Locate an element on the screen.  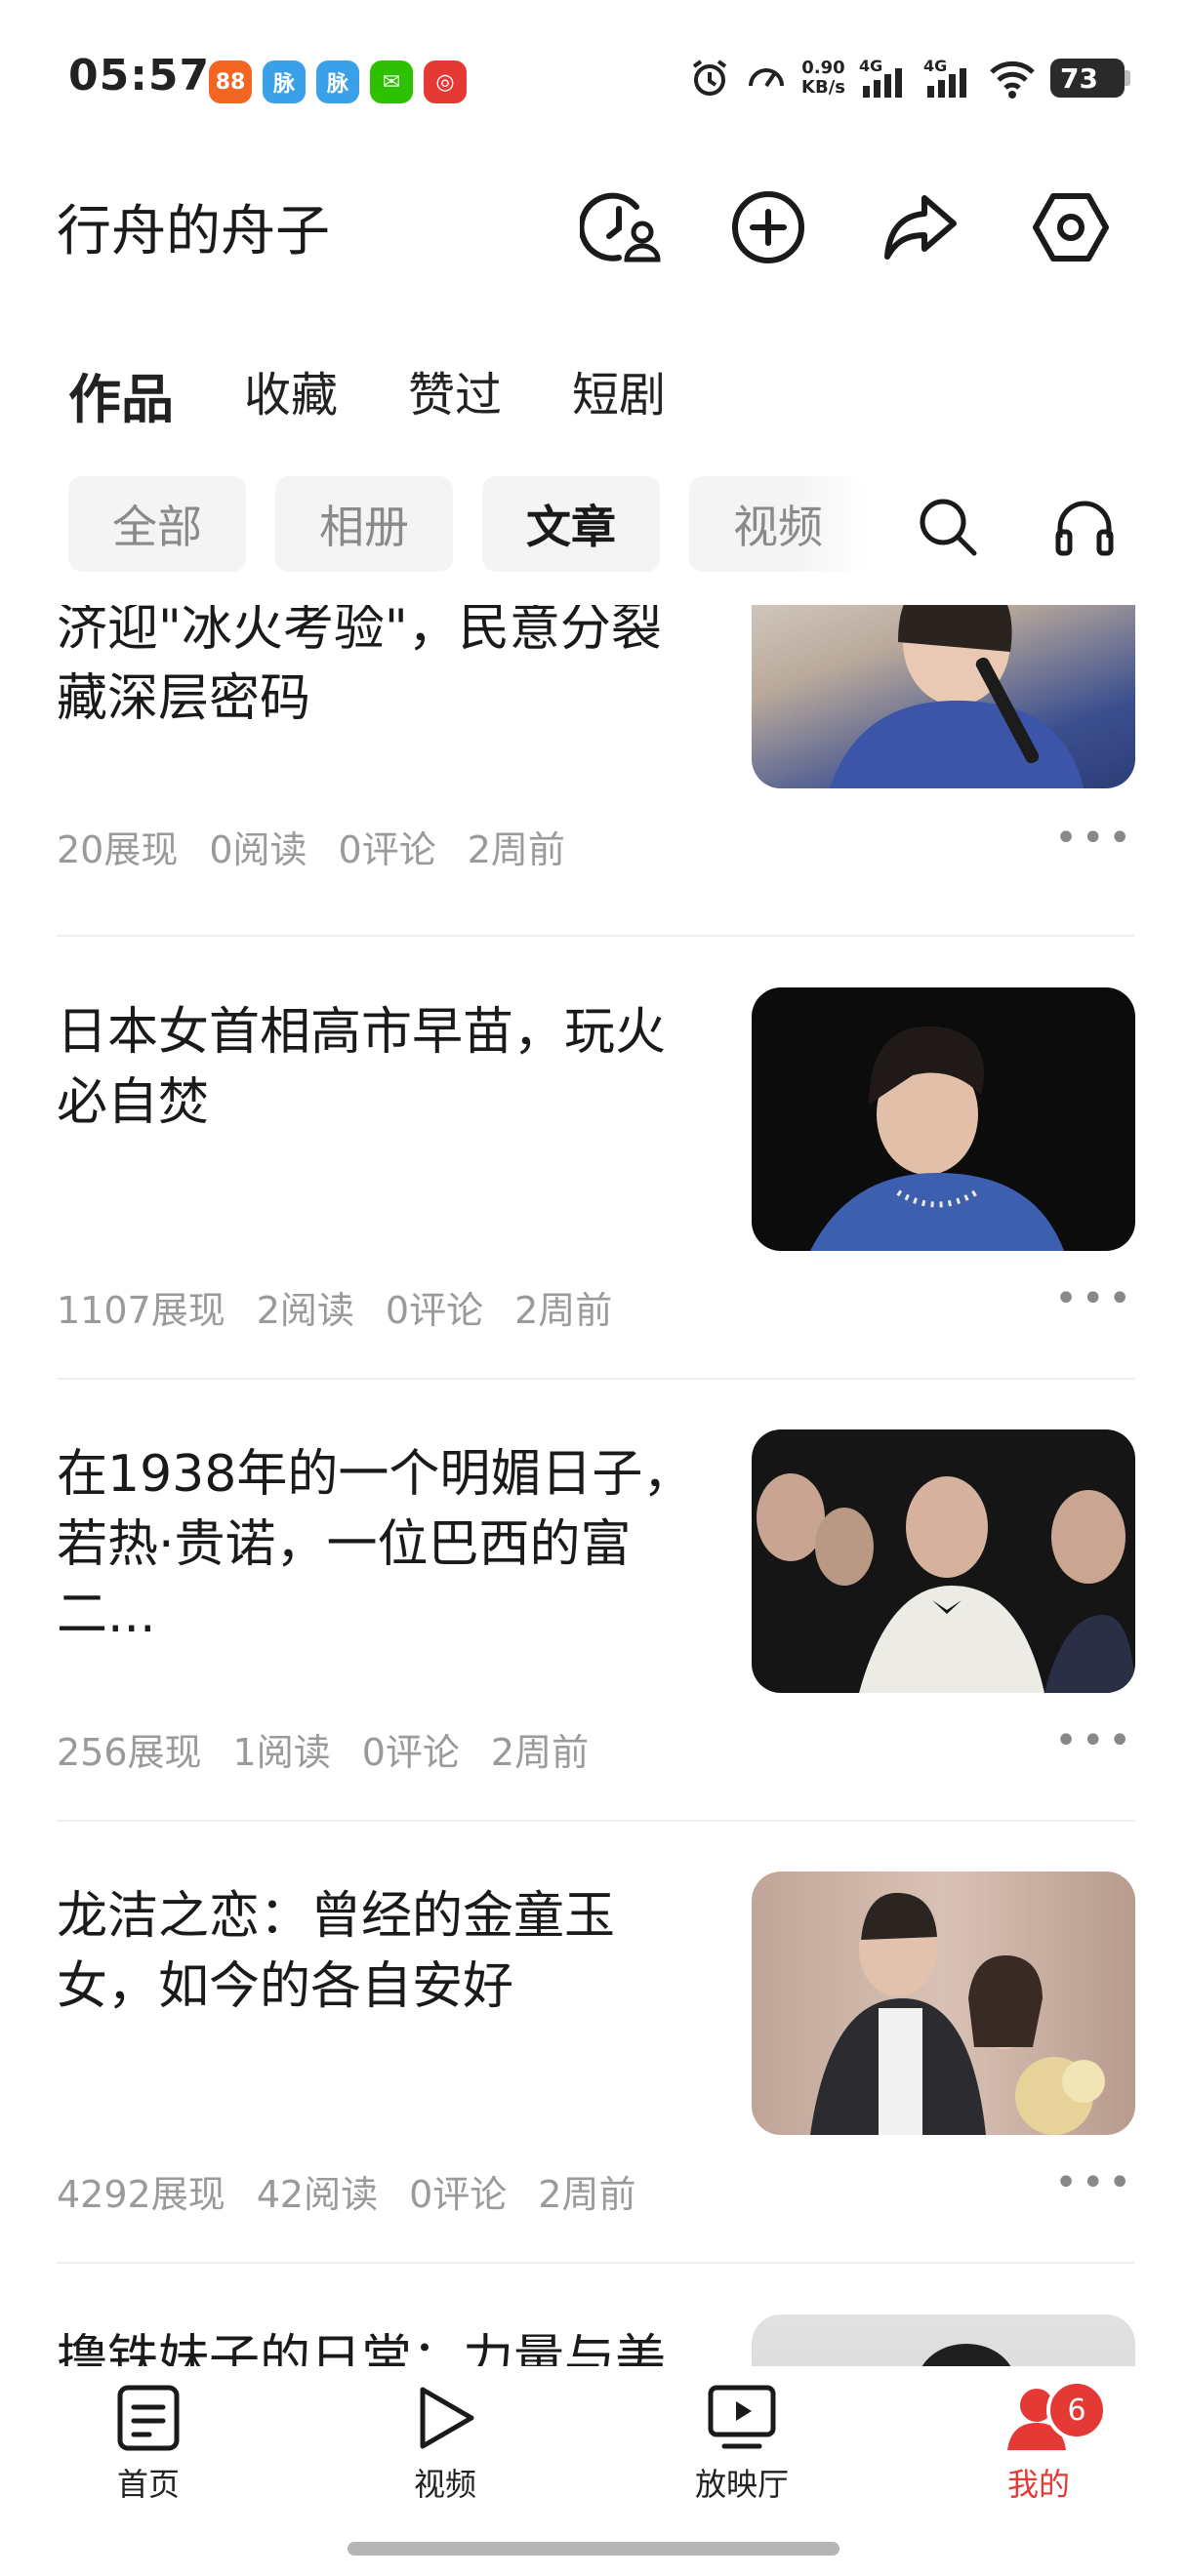
system-icons: 0.90 KB/s 4G 4G 73 is located at coordinates (909, 78).